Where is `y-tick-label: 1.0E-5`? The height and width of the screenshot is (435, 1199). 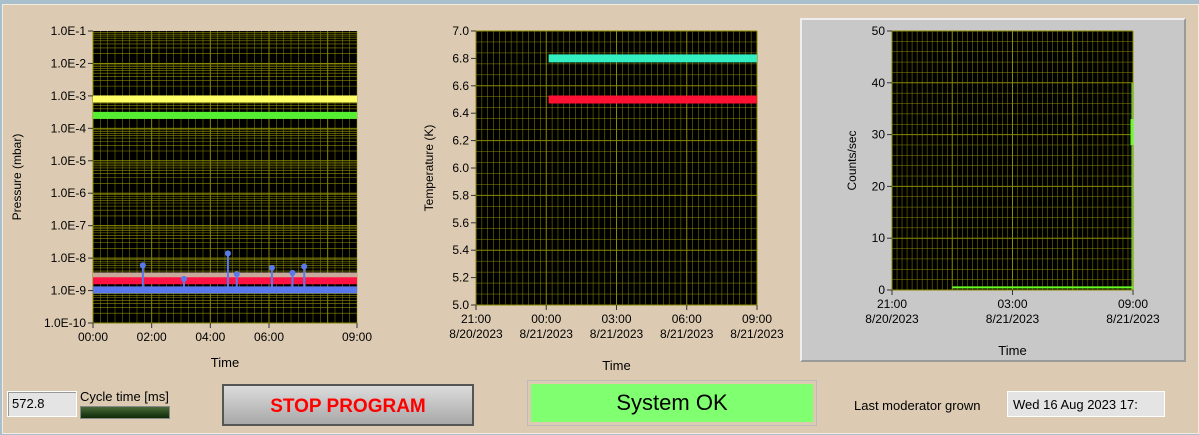 y-tick-label: 1.0E-5 is located at coordinates (69, 161).